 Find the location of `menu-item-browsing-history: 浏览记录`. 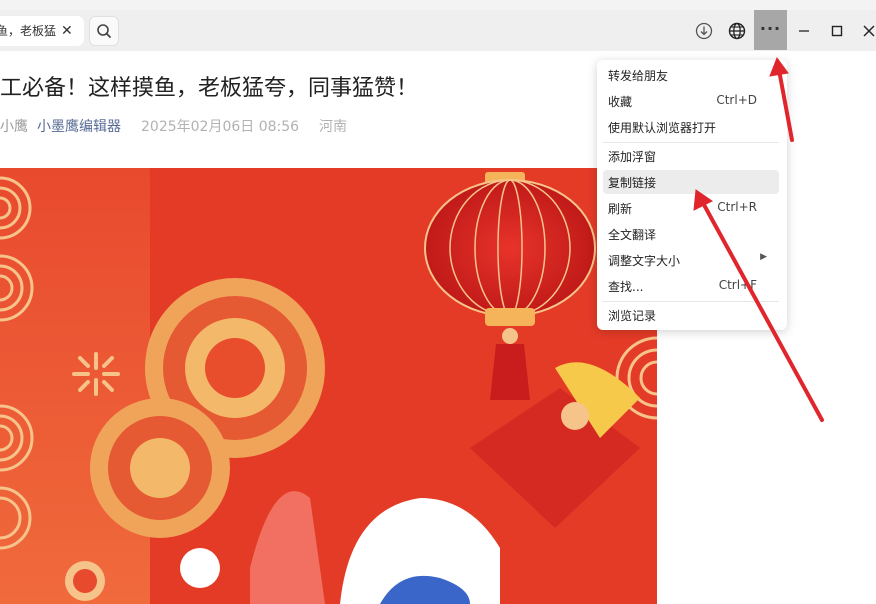

menu-item-browsing-history: 浏览记录 is located at coordinates (691, 315).